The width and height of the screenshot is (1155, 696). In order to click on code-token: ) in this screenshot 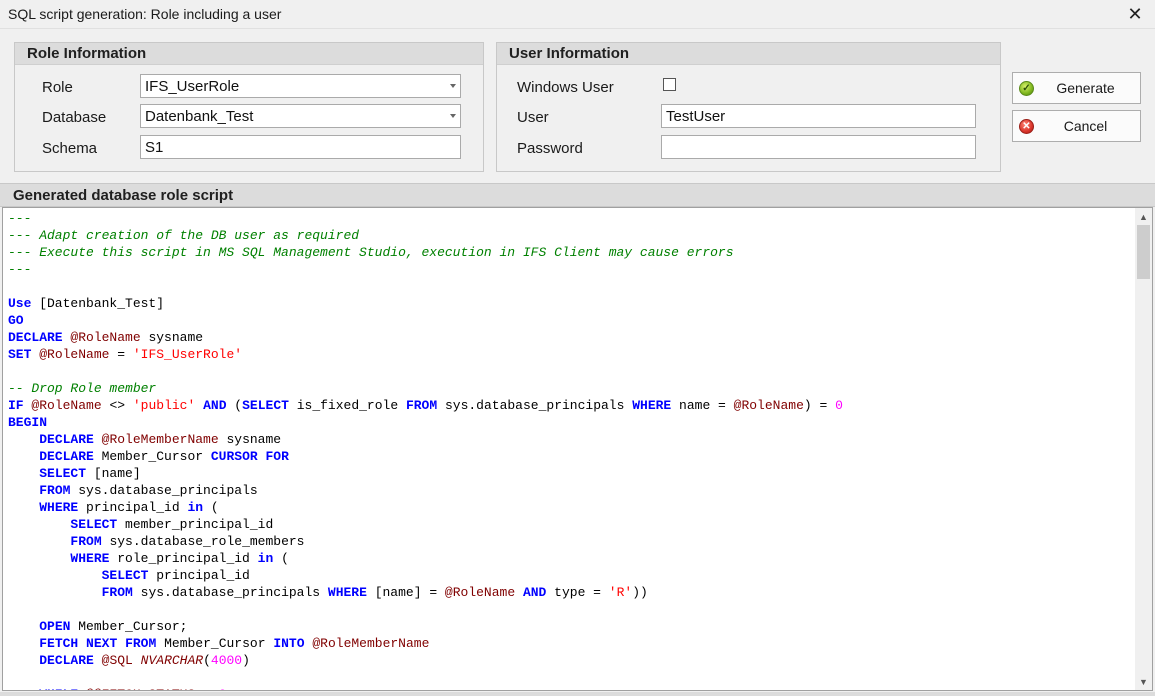, I will do `click(246, 660)`.